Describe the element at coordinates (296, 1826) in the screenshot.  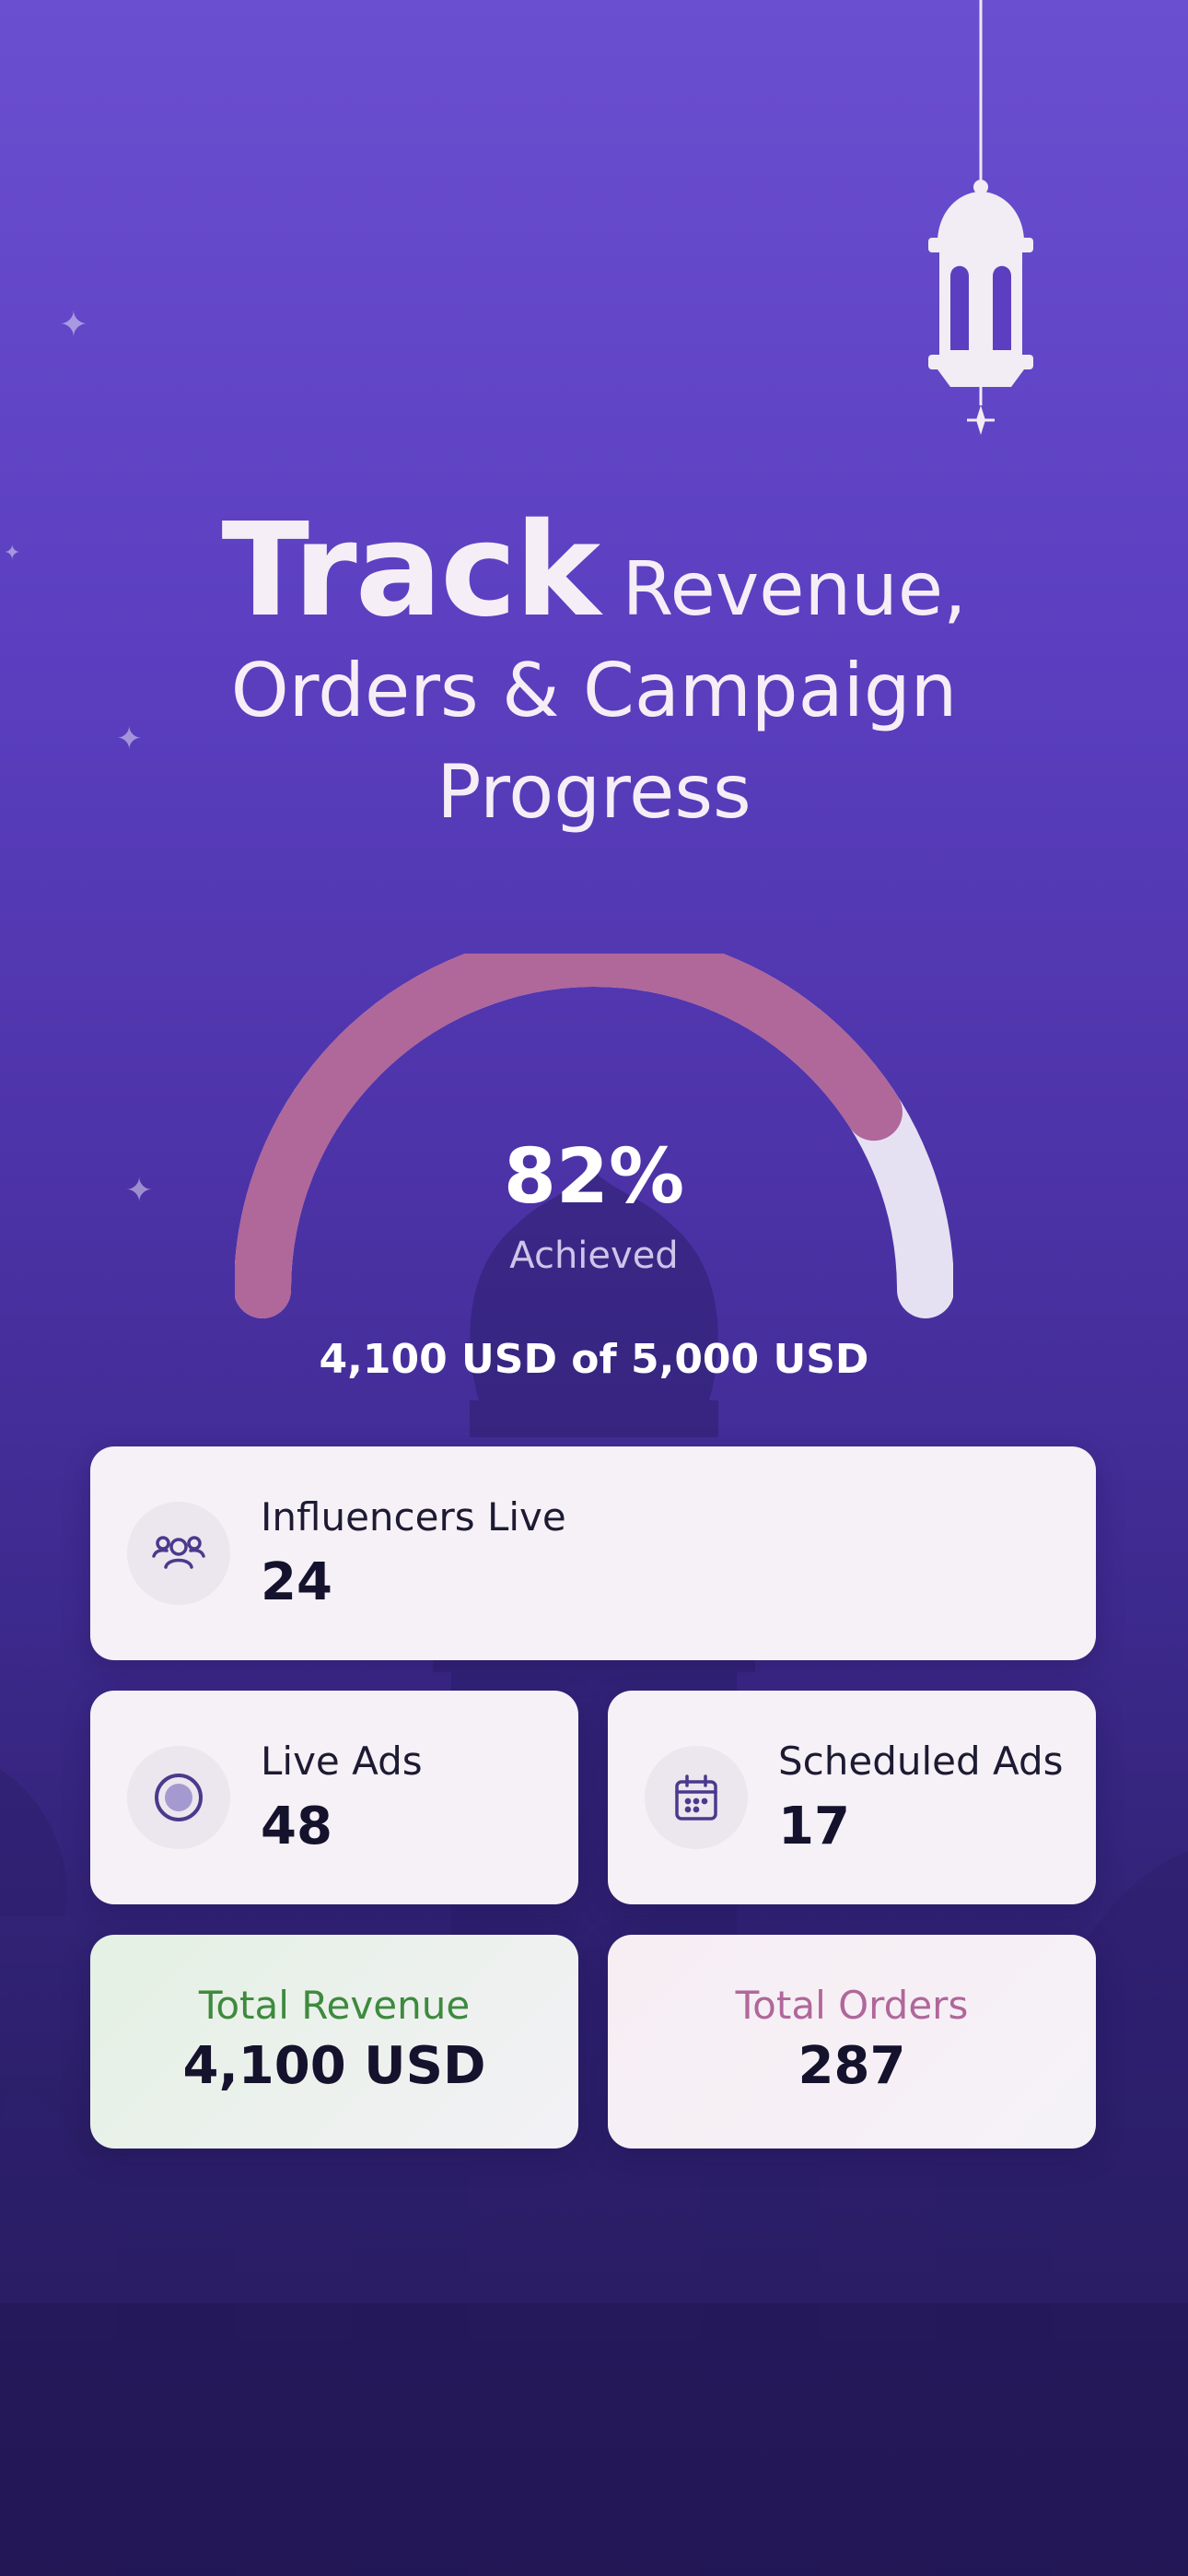
I see `live-ads-value: 48` at that location.